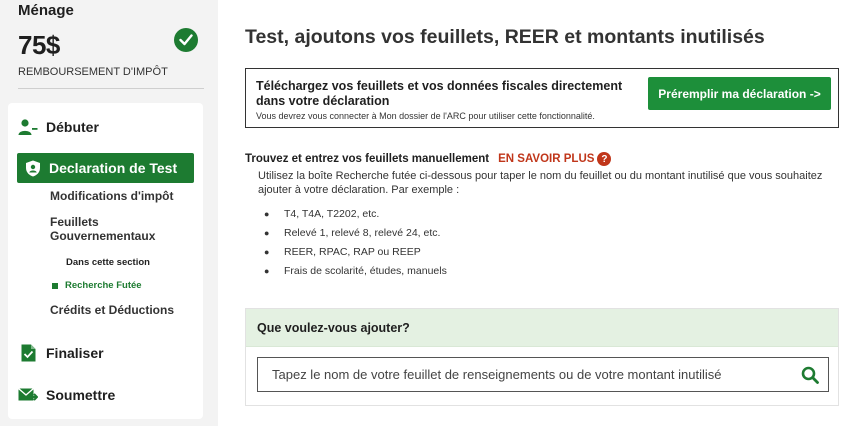 This screenshot has height=426, width=850. I want to click on search-icon, so click(810, 374).